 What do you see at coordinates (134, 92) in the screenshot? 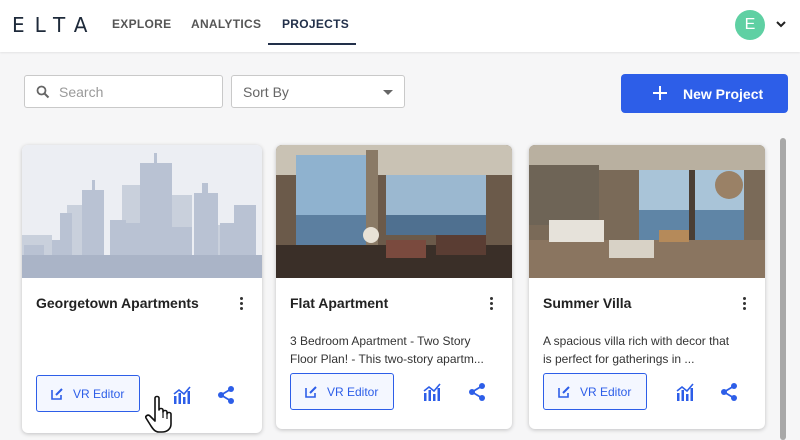
I see `search-input` at bounding box center [134, 92].